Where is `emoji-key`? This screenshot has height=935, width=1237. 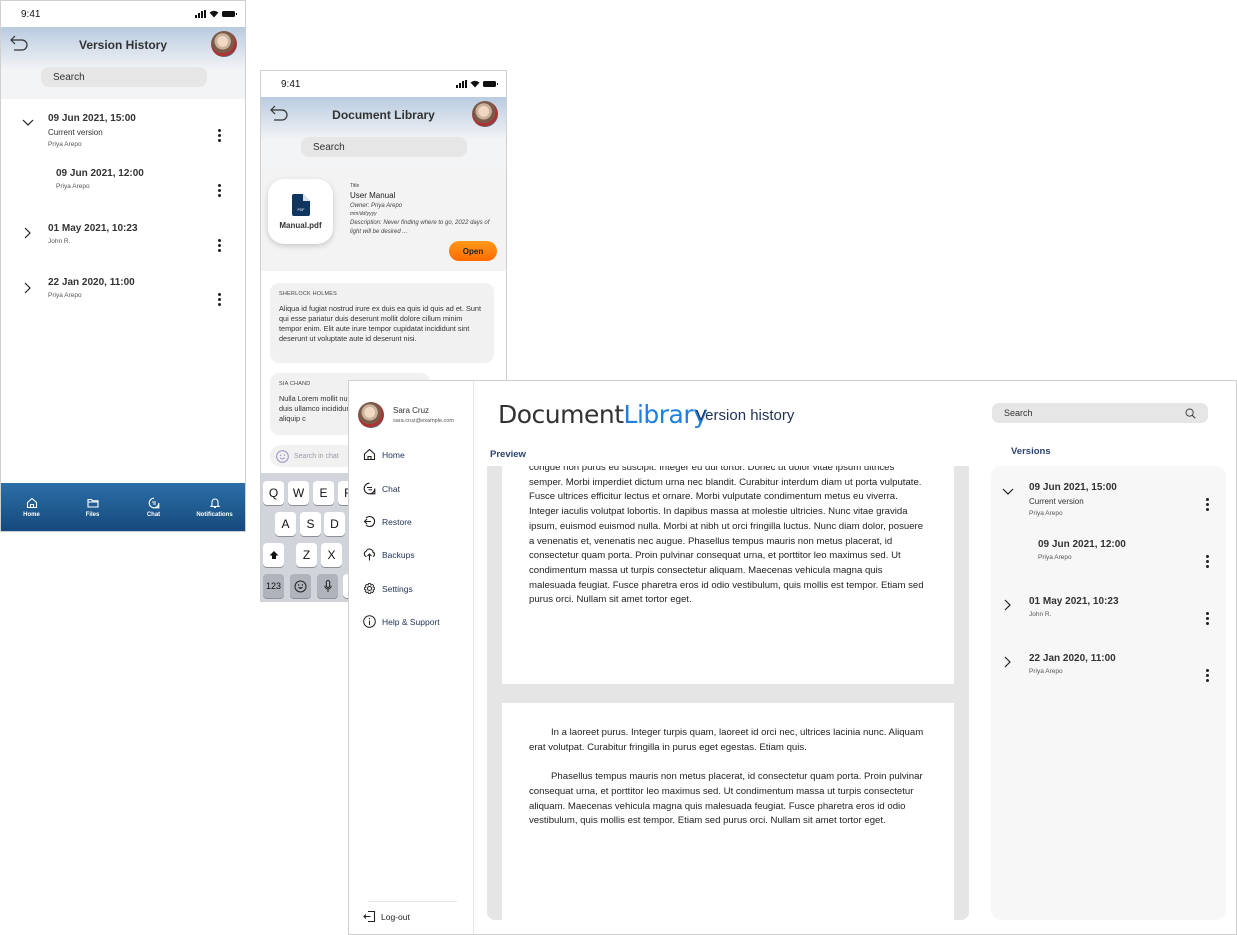 emoji-key is located at coordinates (300, 586).